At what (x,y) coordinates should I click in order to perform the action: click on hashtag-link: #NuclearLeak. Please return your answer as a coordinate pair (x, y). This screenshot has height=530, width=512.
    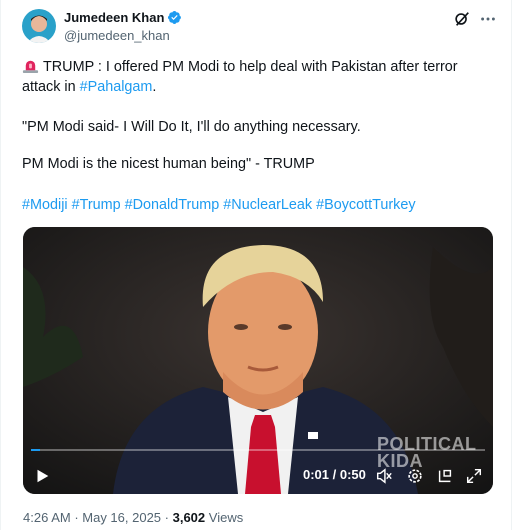
    Looking at the image, I should click on (267, 205).